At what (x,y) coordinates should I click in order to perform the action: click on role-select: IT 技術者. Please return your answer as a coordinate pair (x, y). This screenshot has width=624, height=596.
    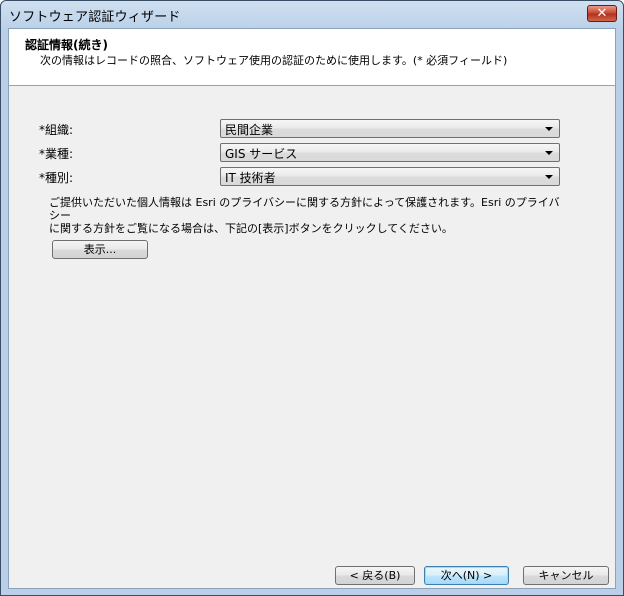
    Looking at the image, I should click on (390, 176).